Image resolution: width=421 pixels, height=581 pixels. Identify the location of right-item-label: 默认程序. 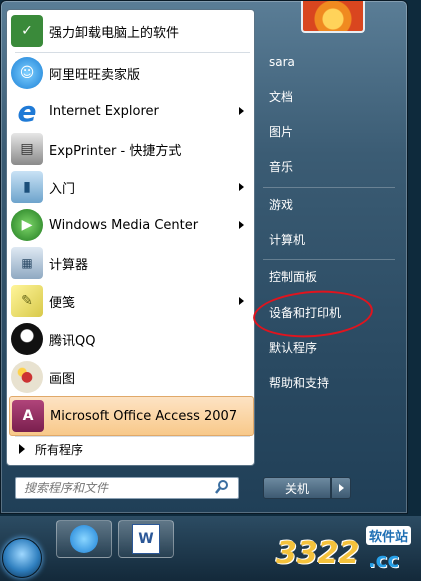
(293, 347).